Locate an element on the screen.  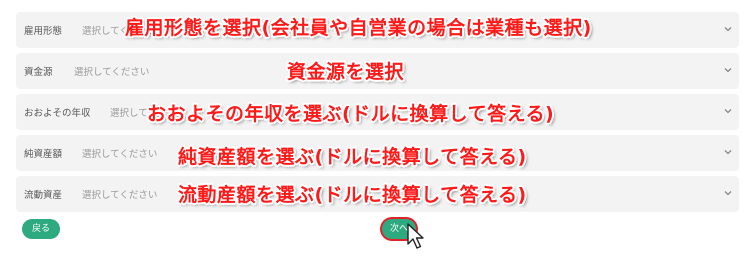
back-button: 戻る is located at coordinates (41, 229).